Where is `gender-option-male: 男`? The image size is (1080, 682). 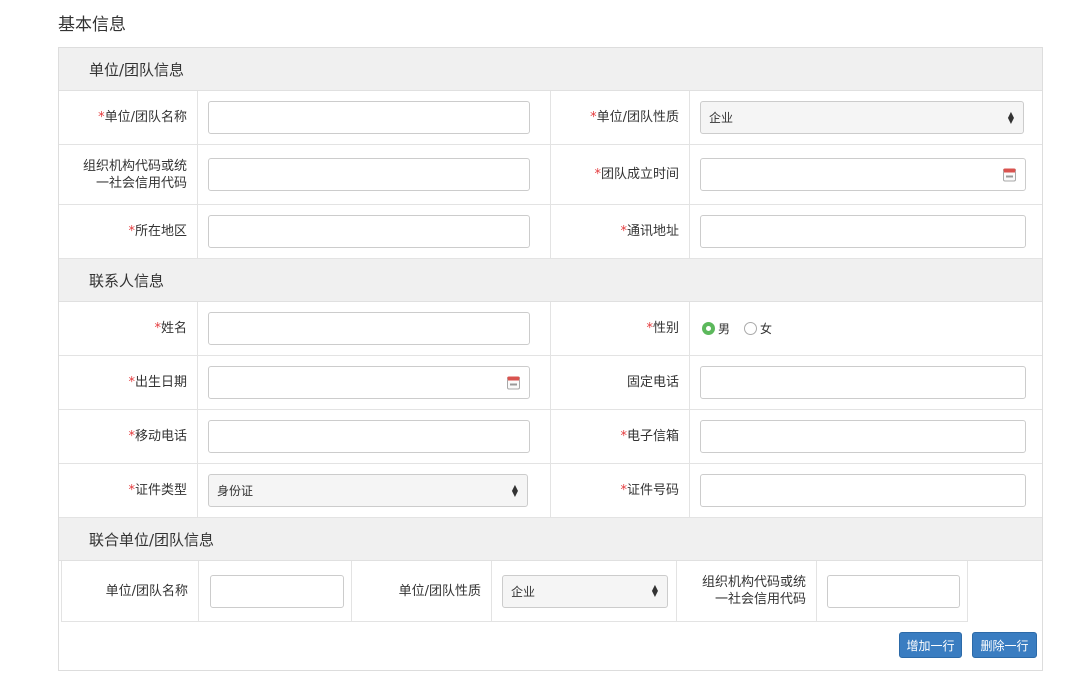
gender-option-male: 男 is located at coordinates (724, 328).